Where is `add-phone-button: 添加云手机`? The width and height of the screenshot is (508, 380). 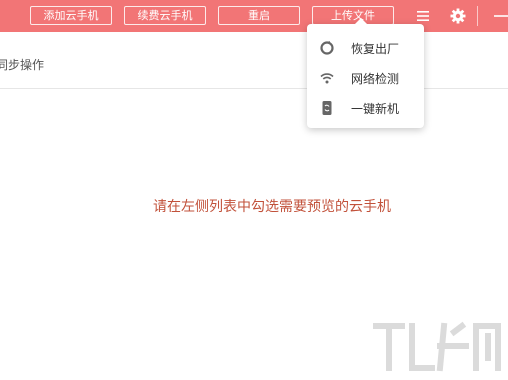 add-phone-button: 添加云手机 is located at coordinates (71, 15).